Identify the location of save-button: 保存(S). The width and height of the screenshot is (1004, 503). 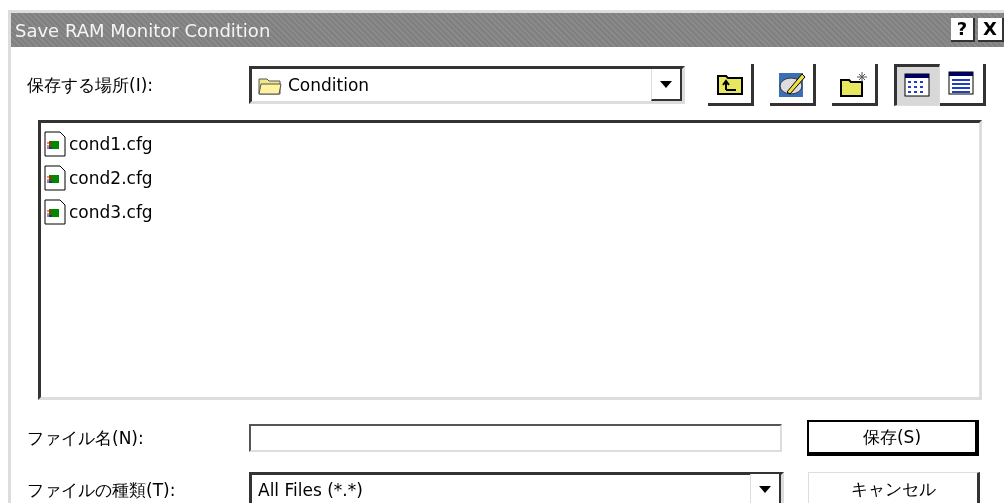
(893, 438).